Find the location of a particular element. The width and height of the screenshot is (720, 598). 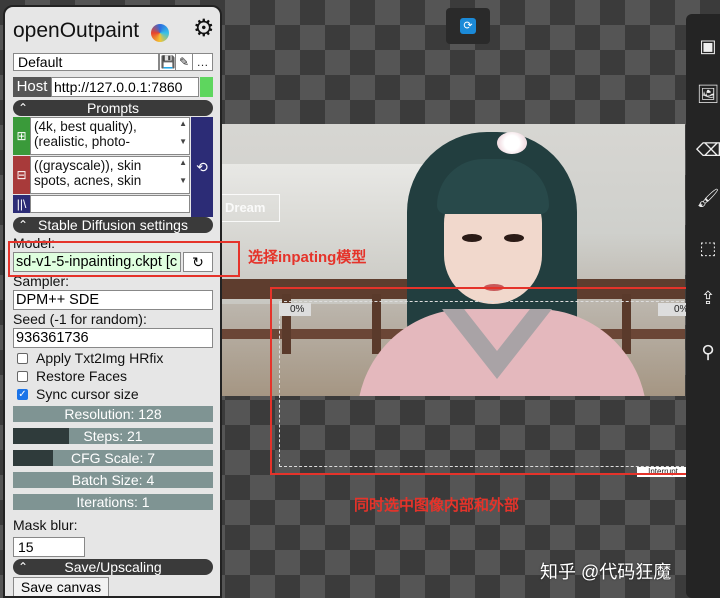

model-highlight-box is located at coordinates (124, 259).